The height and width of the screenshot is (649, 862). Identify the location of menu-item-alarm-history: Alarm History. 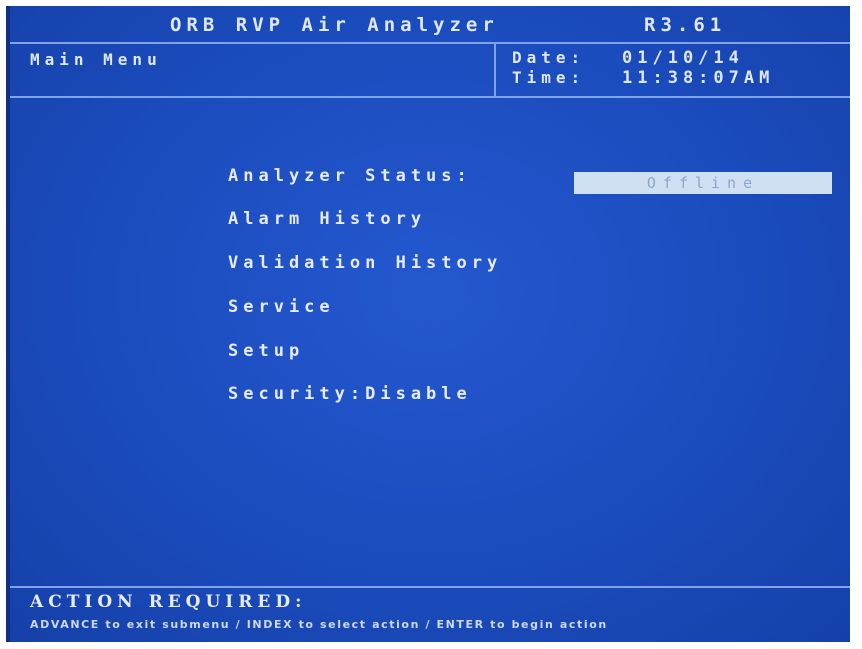
(327, 219).